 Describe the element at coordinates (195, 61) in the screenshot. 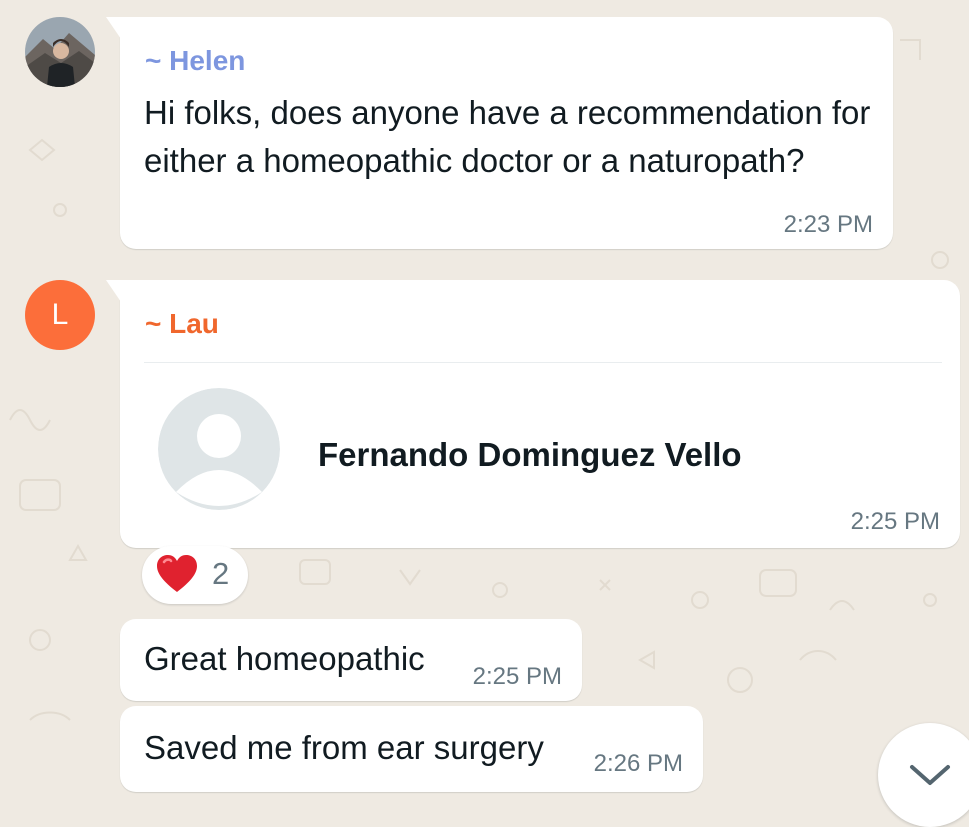

I see `sender-name: ~ Helen` at that location.